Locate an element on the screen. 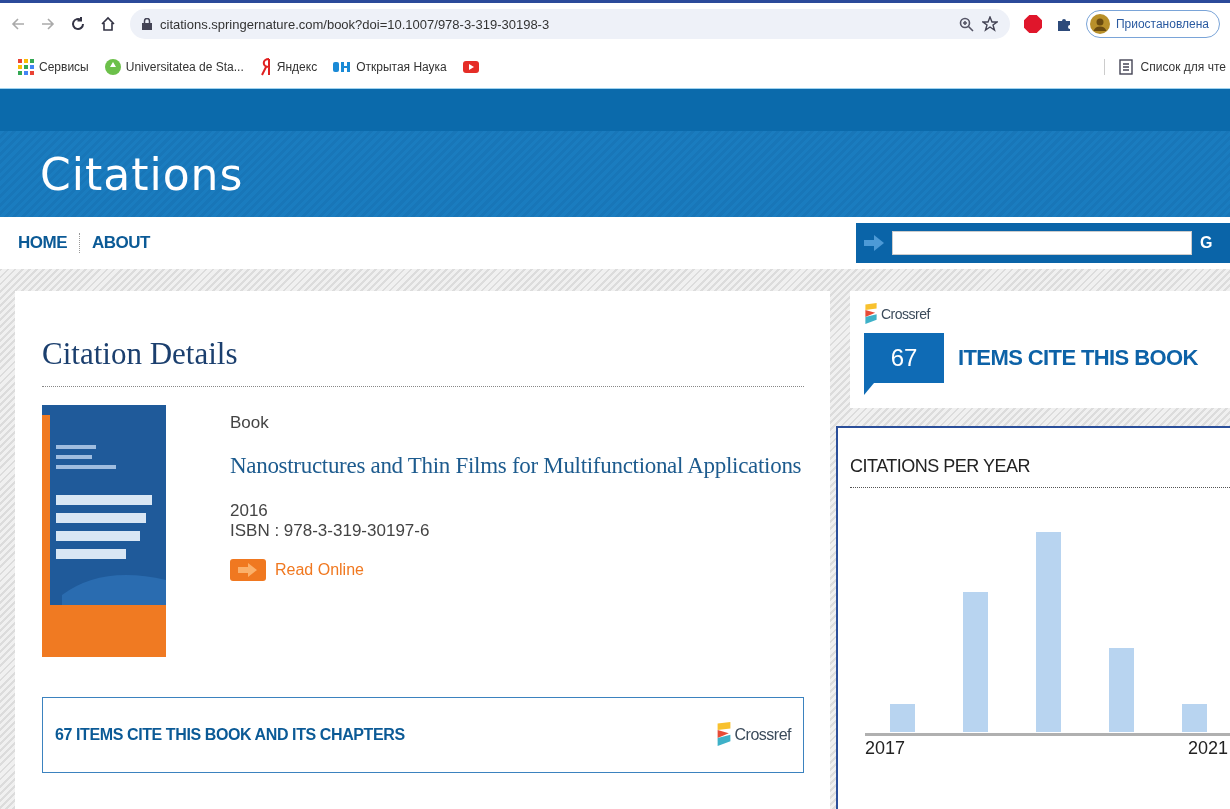 This screenshot has height=809, width=1230. chart-title: CITATIONS PER YEAR is located at coordinates (1040, 472).